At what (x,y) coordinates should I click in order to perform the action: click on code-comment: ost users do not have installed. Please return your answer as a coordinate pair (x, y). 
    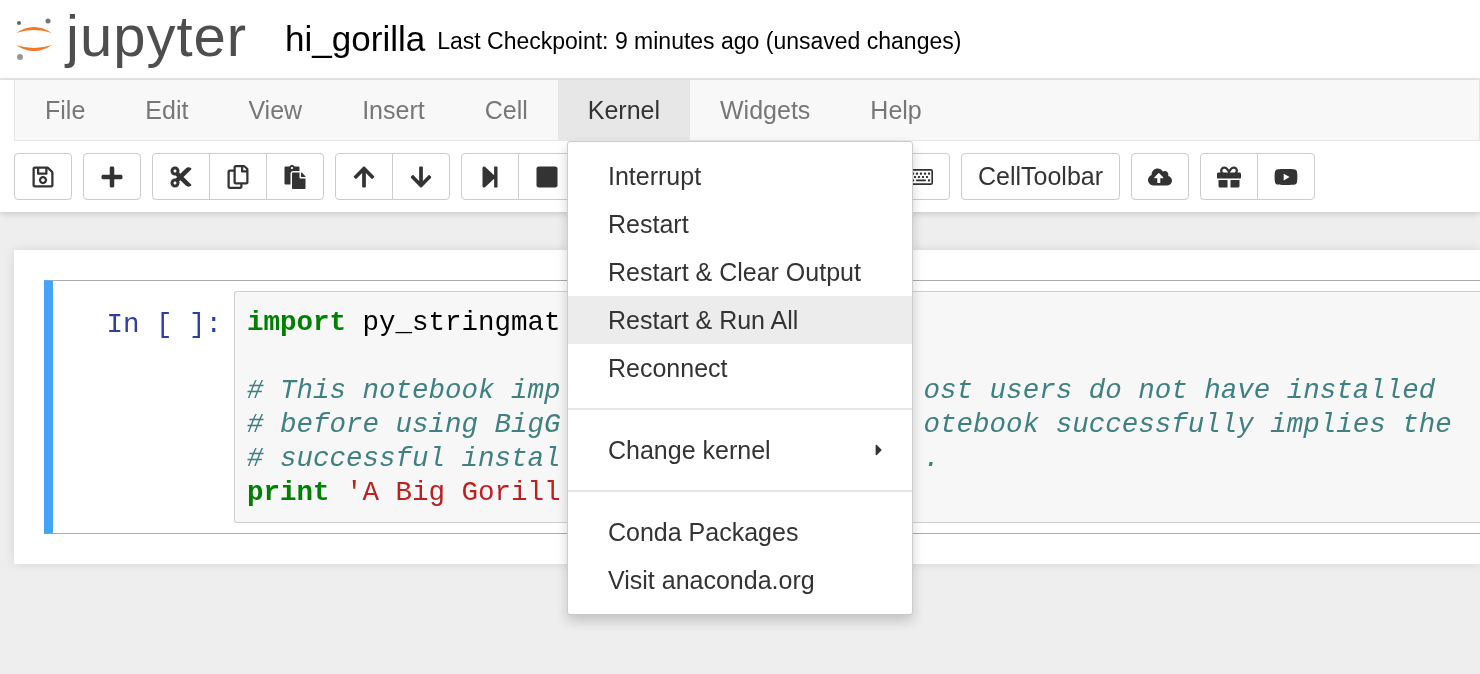
    Looking at the image, I should click on (1179, 390).